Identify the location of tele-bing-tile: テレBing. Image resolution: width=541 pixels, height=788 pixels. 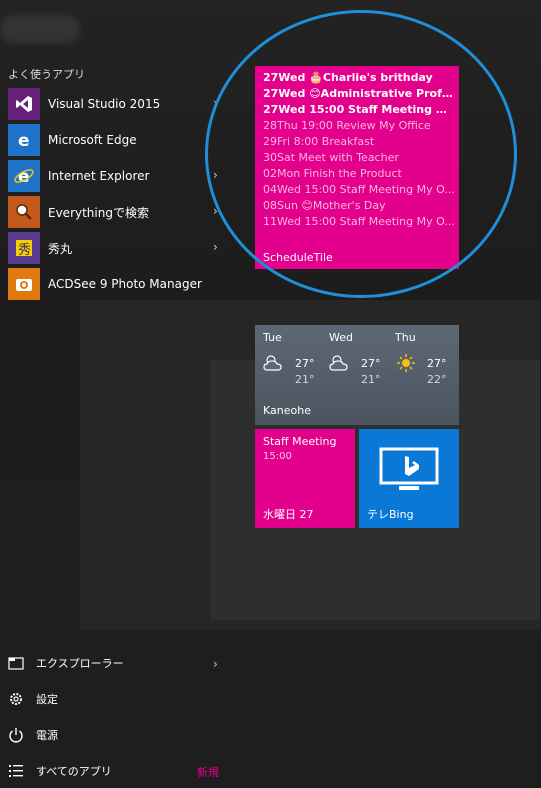
(409, 478).